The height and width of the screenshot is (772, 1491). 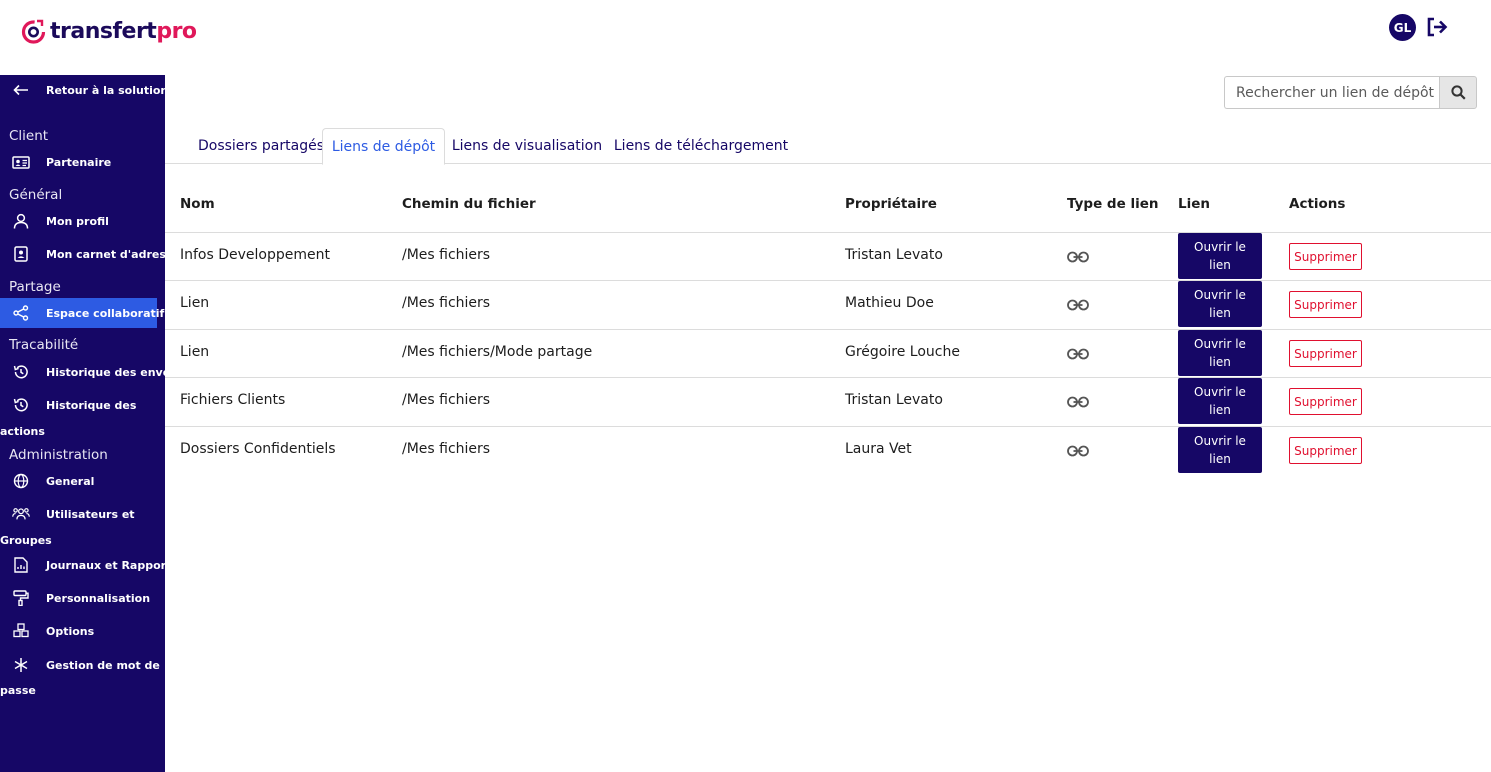 I want to click on logout-icon, so click(x=1437, y=27).